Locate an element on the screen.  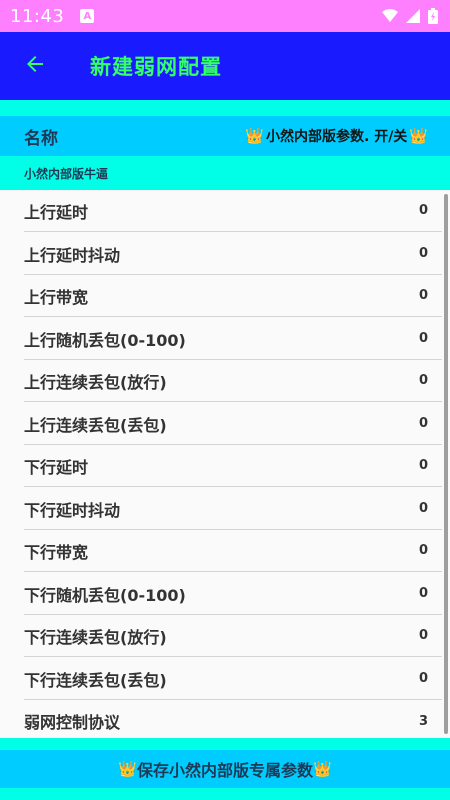
scrollbar is located at coordinates (446, 464).